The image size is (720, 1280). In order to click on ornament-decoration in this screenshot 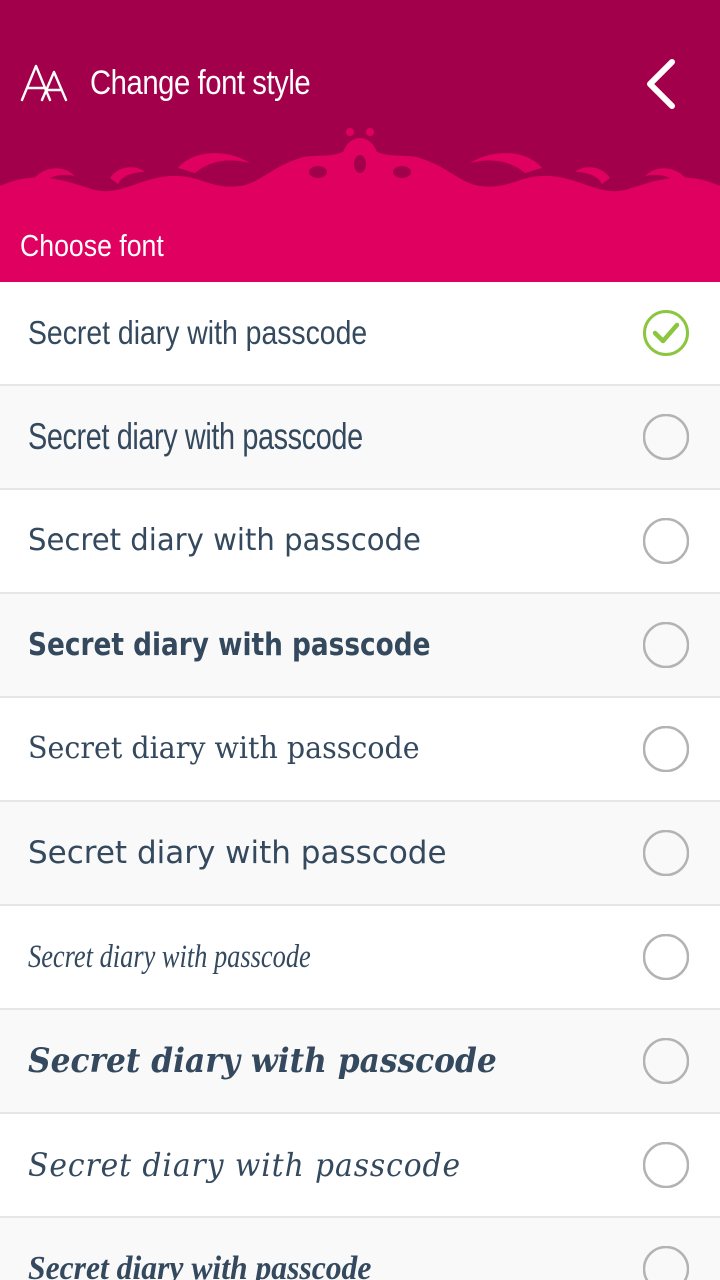, I will do `click(360, 165)`.